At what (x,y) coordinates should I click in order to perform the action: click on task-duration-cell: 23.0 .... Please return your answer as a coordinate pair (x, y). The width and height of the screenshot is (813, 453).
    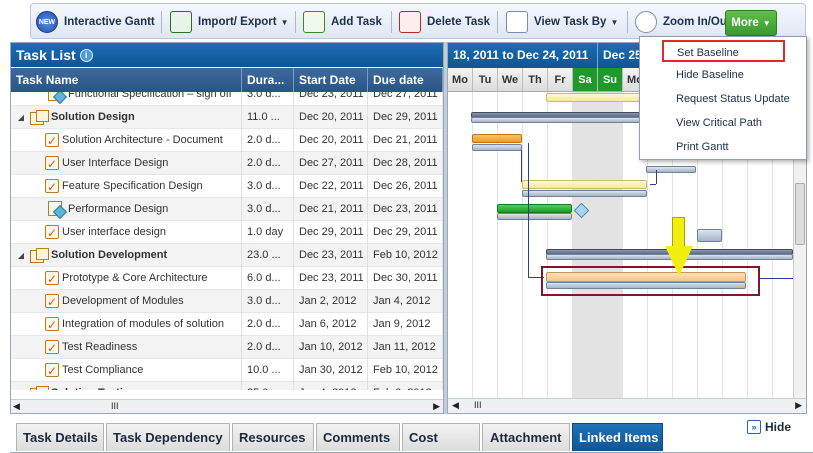
    Looking at the image, I should click on (268, 255).